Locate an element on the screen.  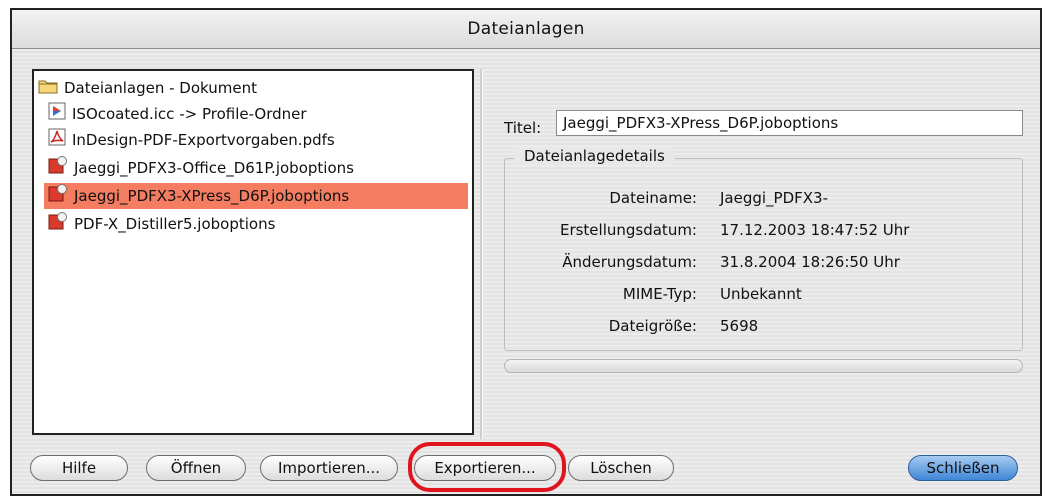
mime-type-label: MIME-Typ: is located at coordinates (659, 294).